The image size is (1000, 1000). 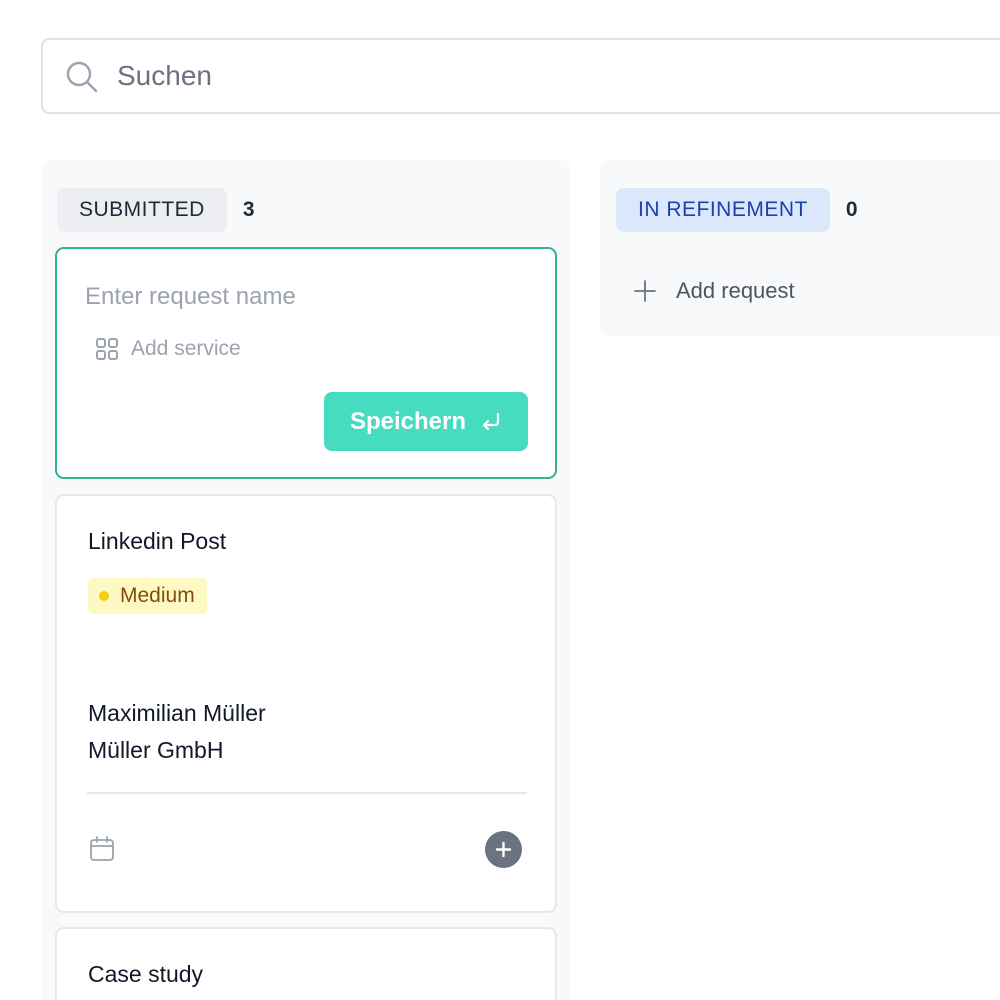 I want to click on save-button-label: Speichern, so click(x=408, y=421).